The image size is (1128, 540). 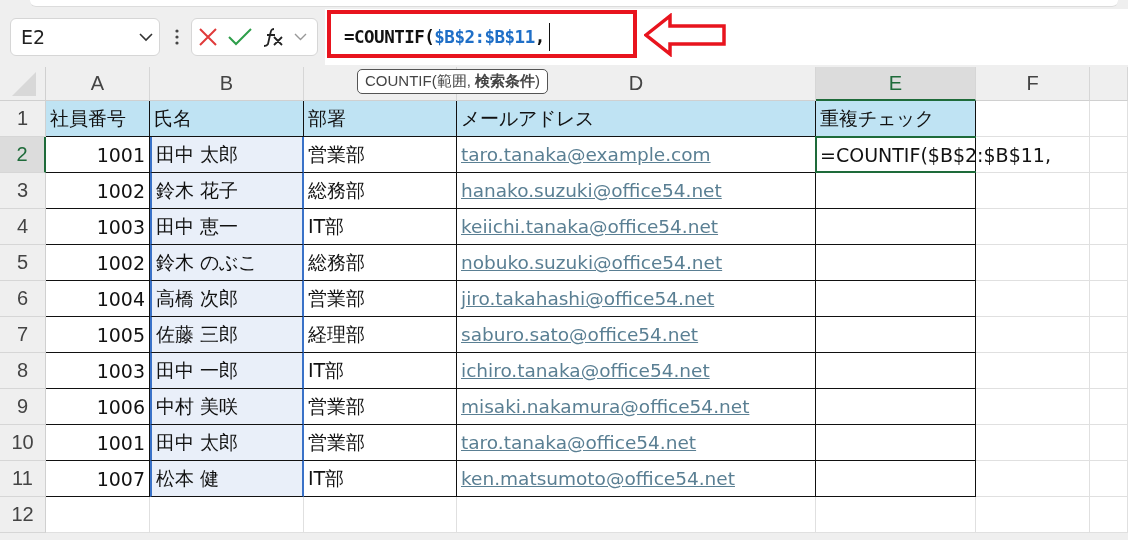 What do you see at coordinates (23, 191) in the screenshot?
I see `row-header: 3` at bounding box center [23, 191].